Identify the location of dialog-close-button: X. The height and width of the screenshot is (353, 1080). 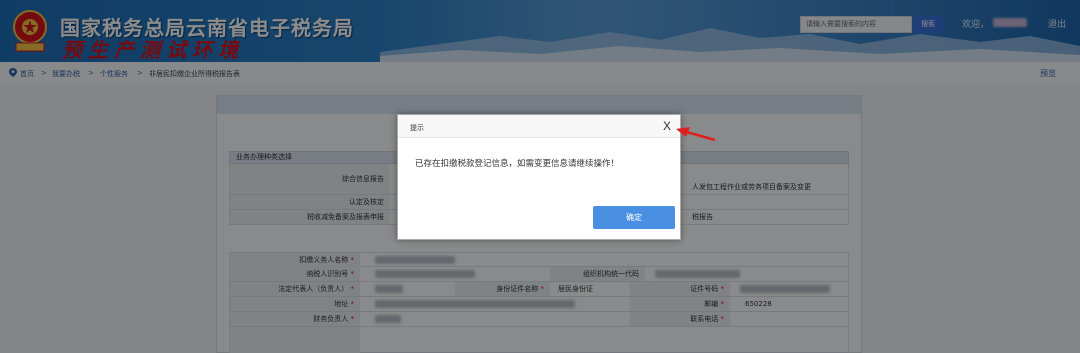
(667, 126).